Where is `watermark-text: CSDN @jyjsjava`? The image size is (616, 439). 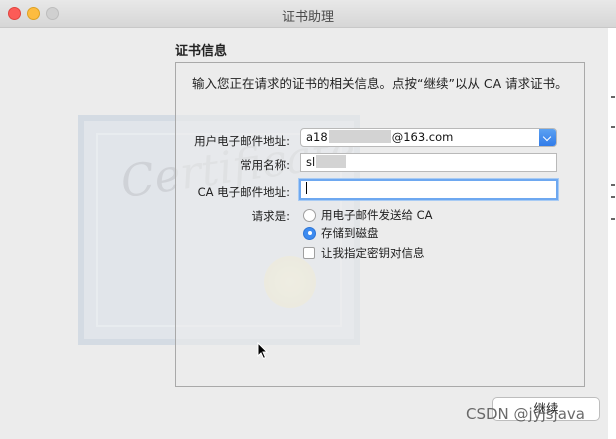 watermark-text: CSDN @jyjsjava is located at coordinates (525, 414).